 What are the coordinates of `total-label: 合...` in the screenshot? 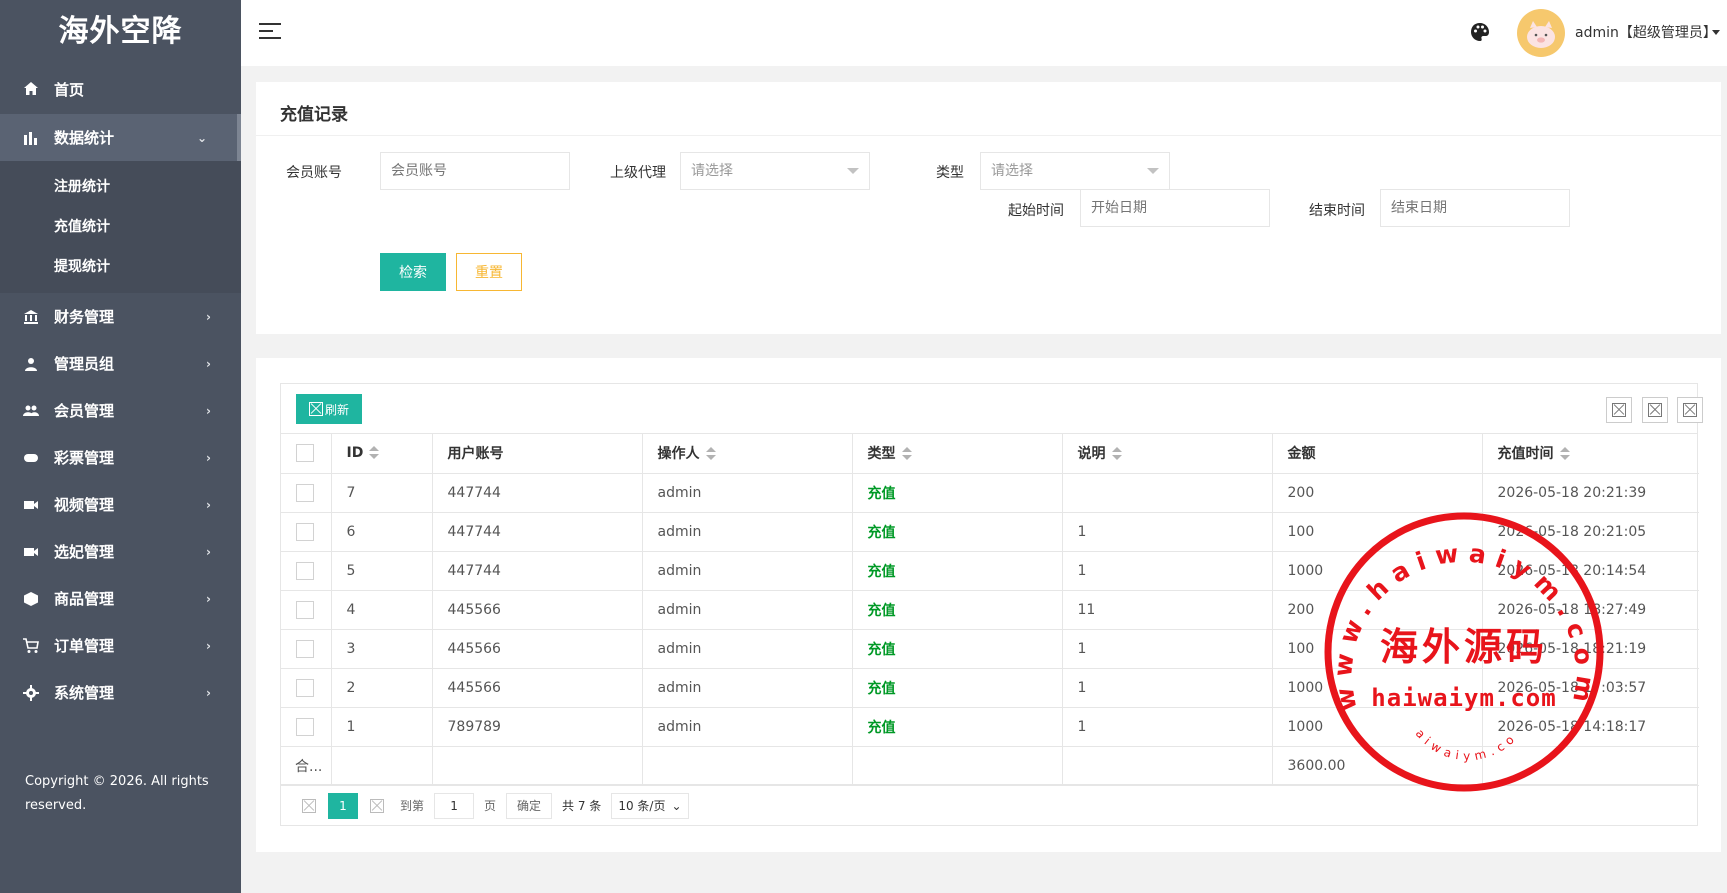 It's located at (306, 766).